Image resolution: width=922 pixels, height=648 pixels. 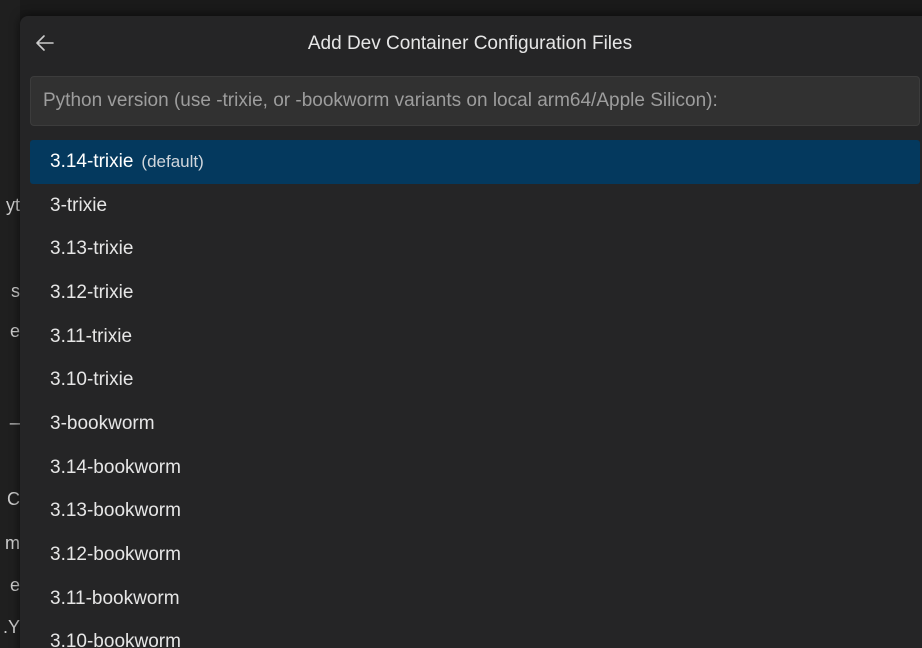 I want to click on python-version-input, so click(x=475, y=101).